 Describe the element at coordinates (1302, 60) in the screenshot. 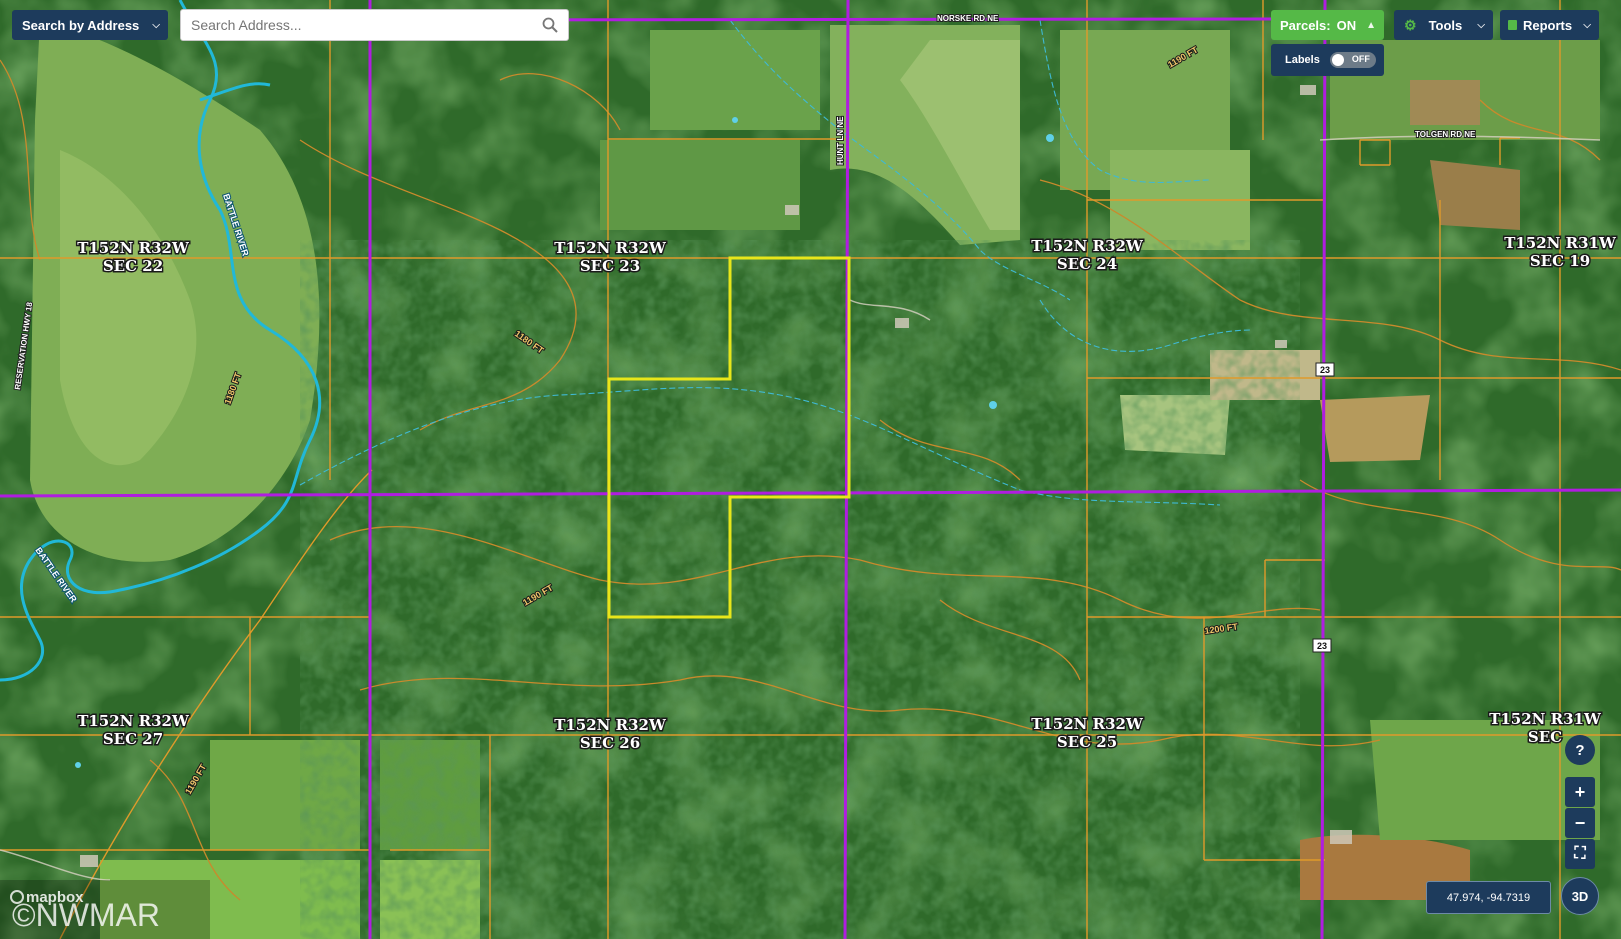

I see `labels-label: Labels` at that location.